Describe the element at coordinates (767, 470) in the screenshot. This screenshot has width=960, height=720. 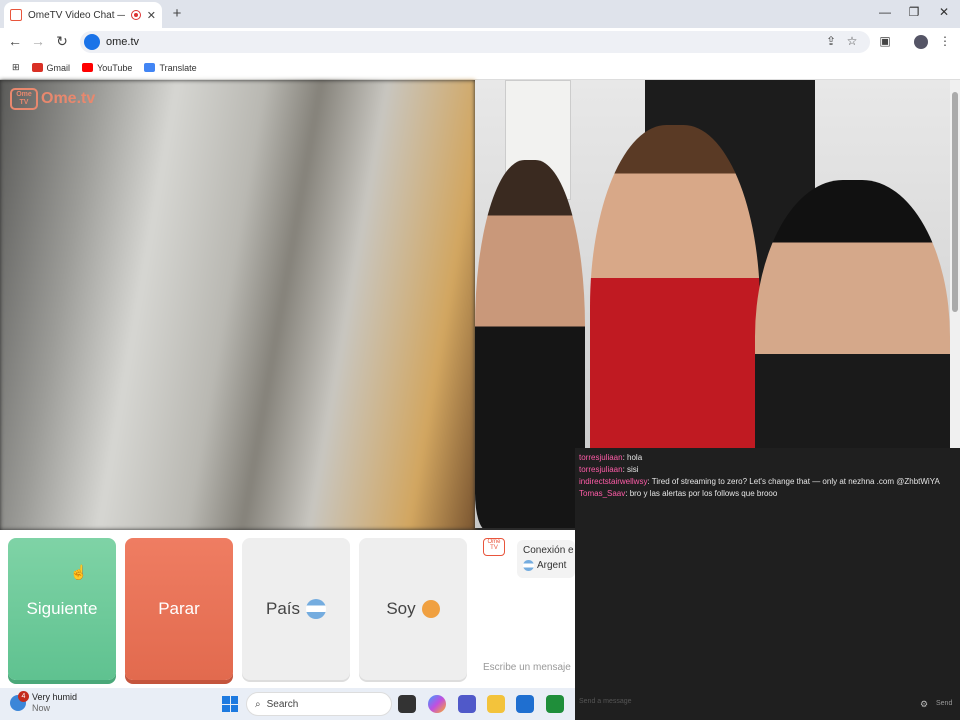
I see `chat-message: torresjuliaan: sisi` at that location.